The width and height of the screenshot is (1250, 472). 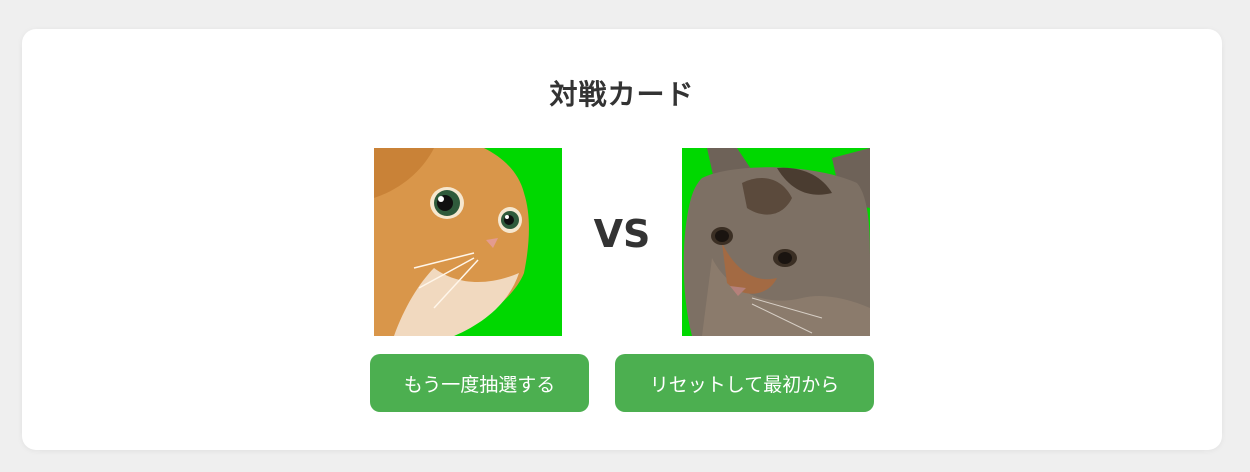 What do you see at coordinates (622, 234) in the screenshot?
I see `vs-label: VS` at bounding box center [622, 234].